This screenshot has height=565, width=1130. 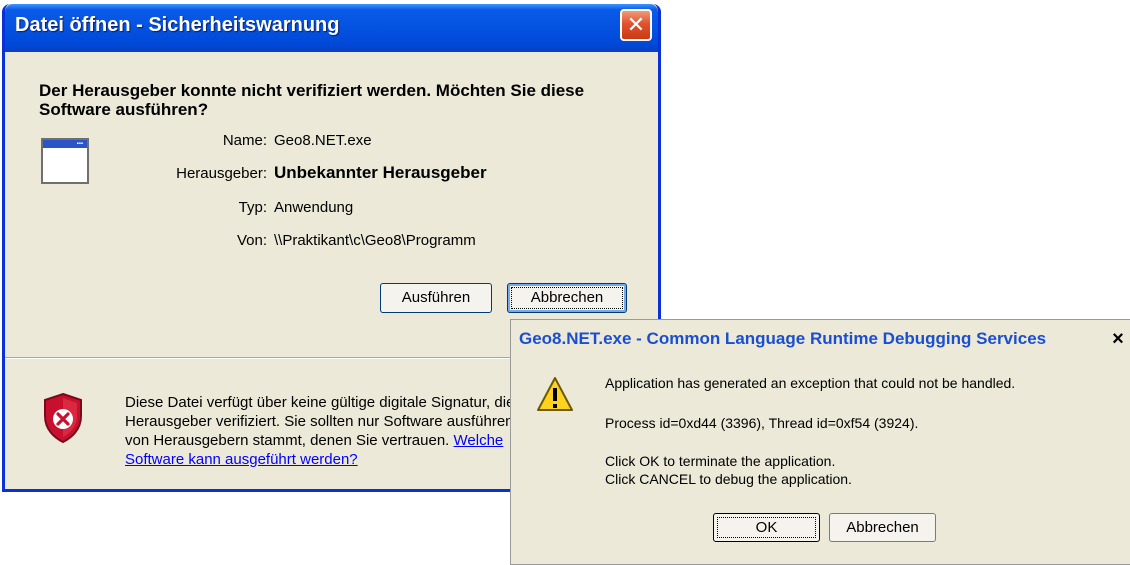 I want to click on from-label: Von:, so click(x=251, y=240).